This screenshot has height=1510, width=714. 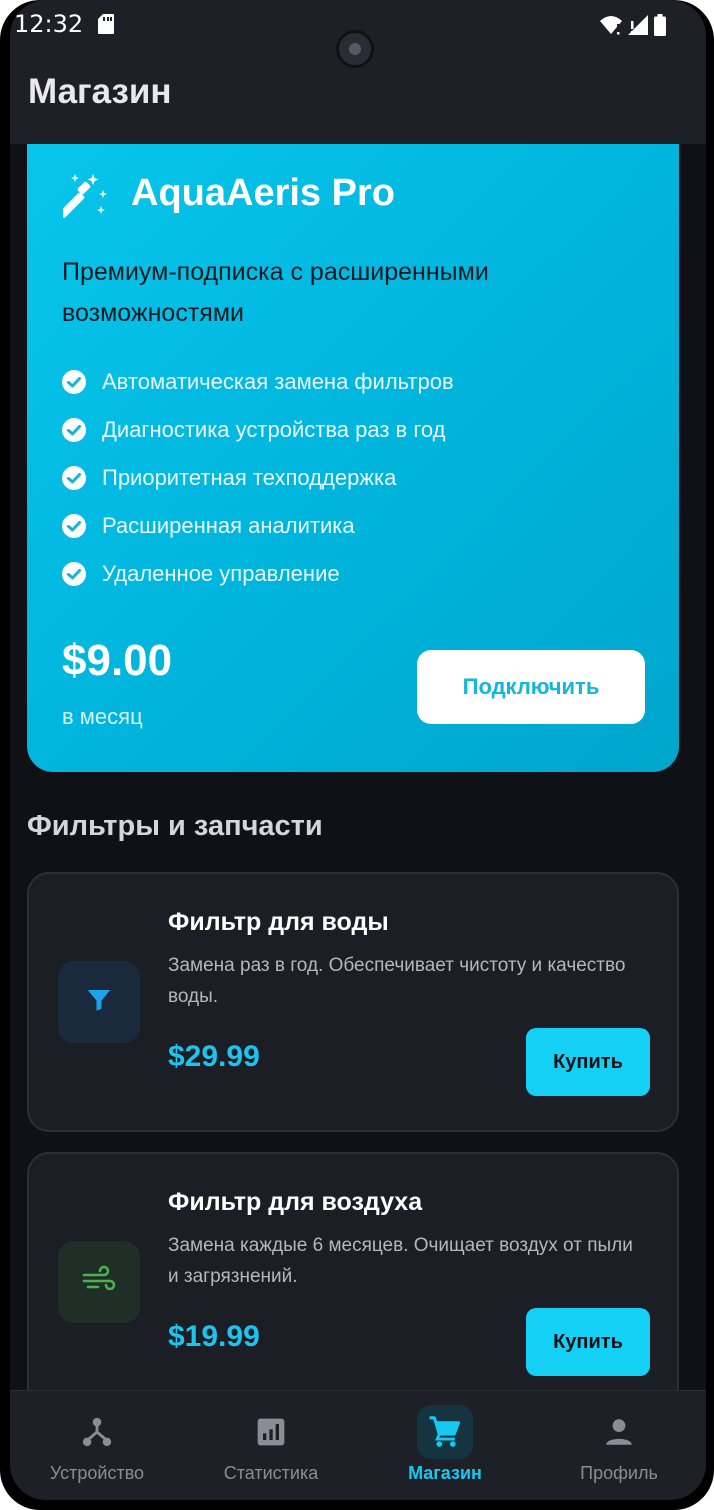 What do you see at coordinates (214, 1056) in the screenshot?
I see `product-price: $29.99` at bounding box center [214, 1056].